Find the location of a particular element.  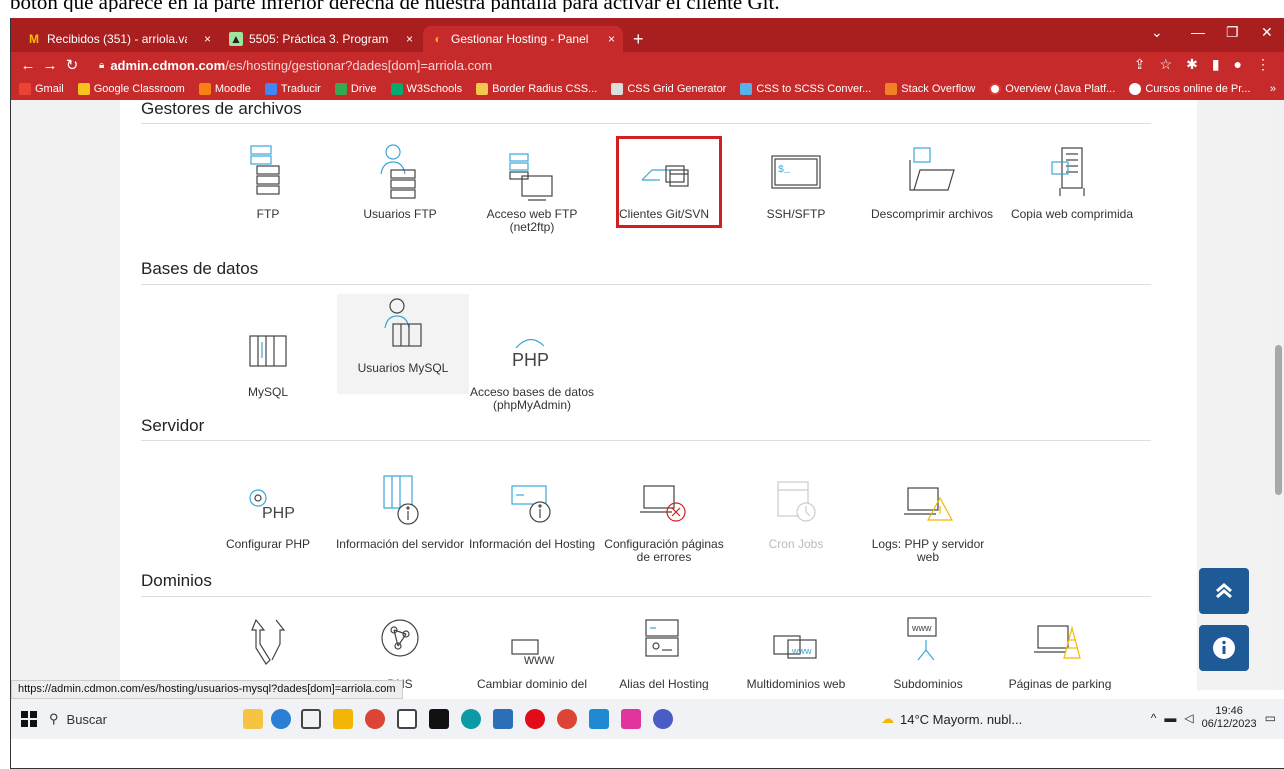

moodle-icon: ▲ is located at coordinates (236, 39).